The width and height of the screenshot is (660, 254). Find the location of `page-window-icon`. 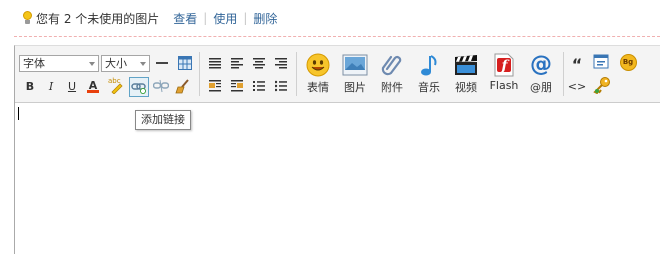

page-window-icon is located at coordinates (601, 61).